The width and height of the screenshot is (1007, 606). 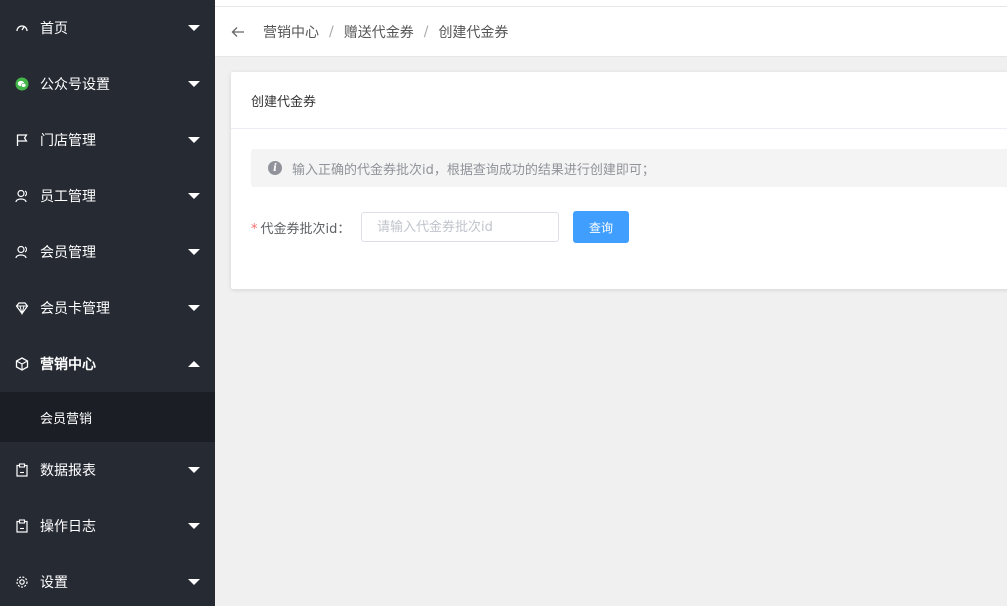 I want to click on sidebar-item-members: 会员管理, so click(x=107, y=252).